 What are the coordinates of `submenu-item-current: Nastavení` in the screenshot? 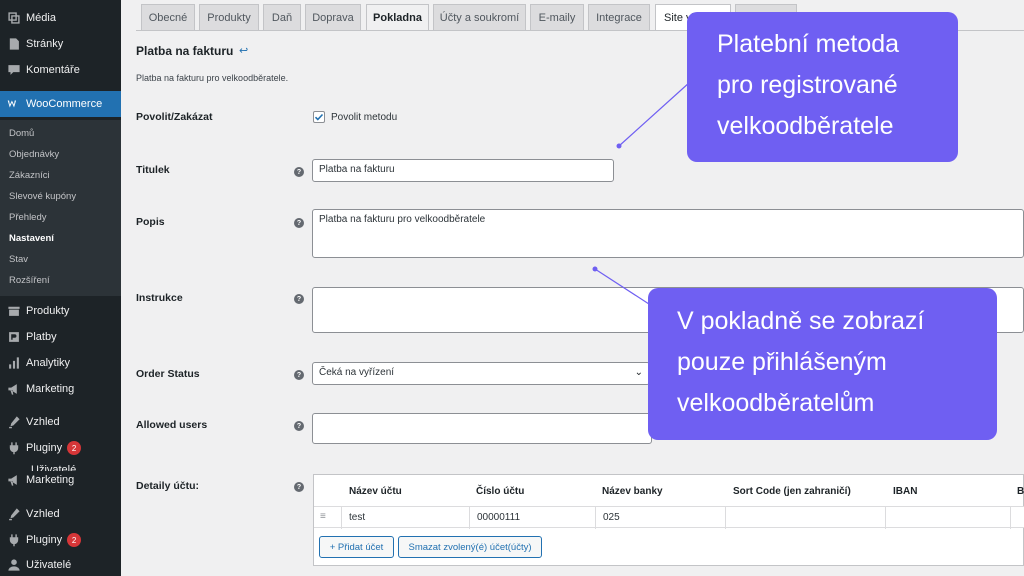 It's located at (31, 238).